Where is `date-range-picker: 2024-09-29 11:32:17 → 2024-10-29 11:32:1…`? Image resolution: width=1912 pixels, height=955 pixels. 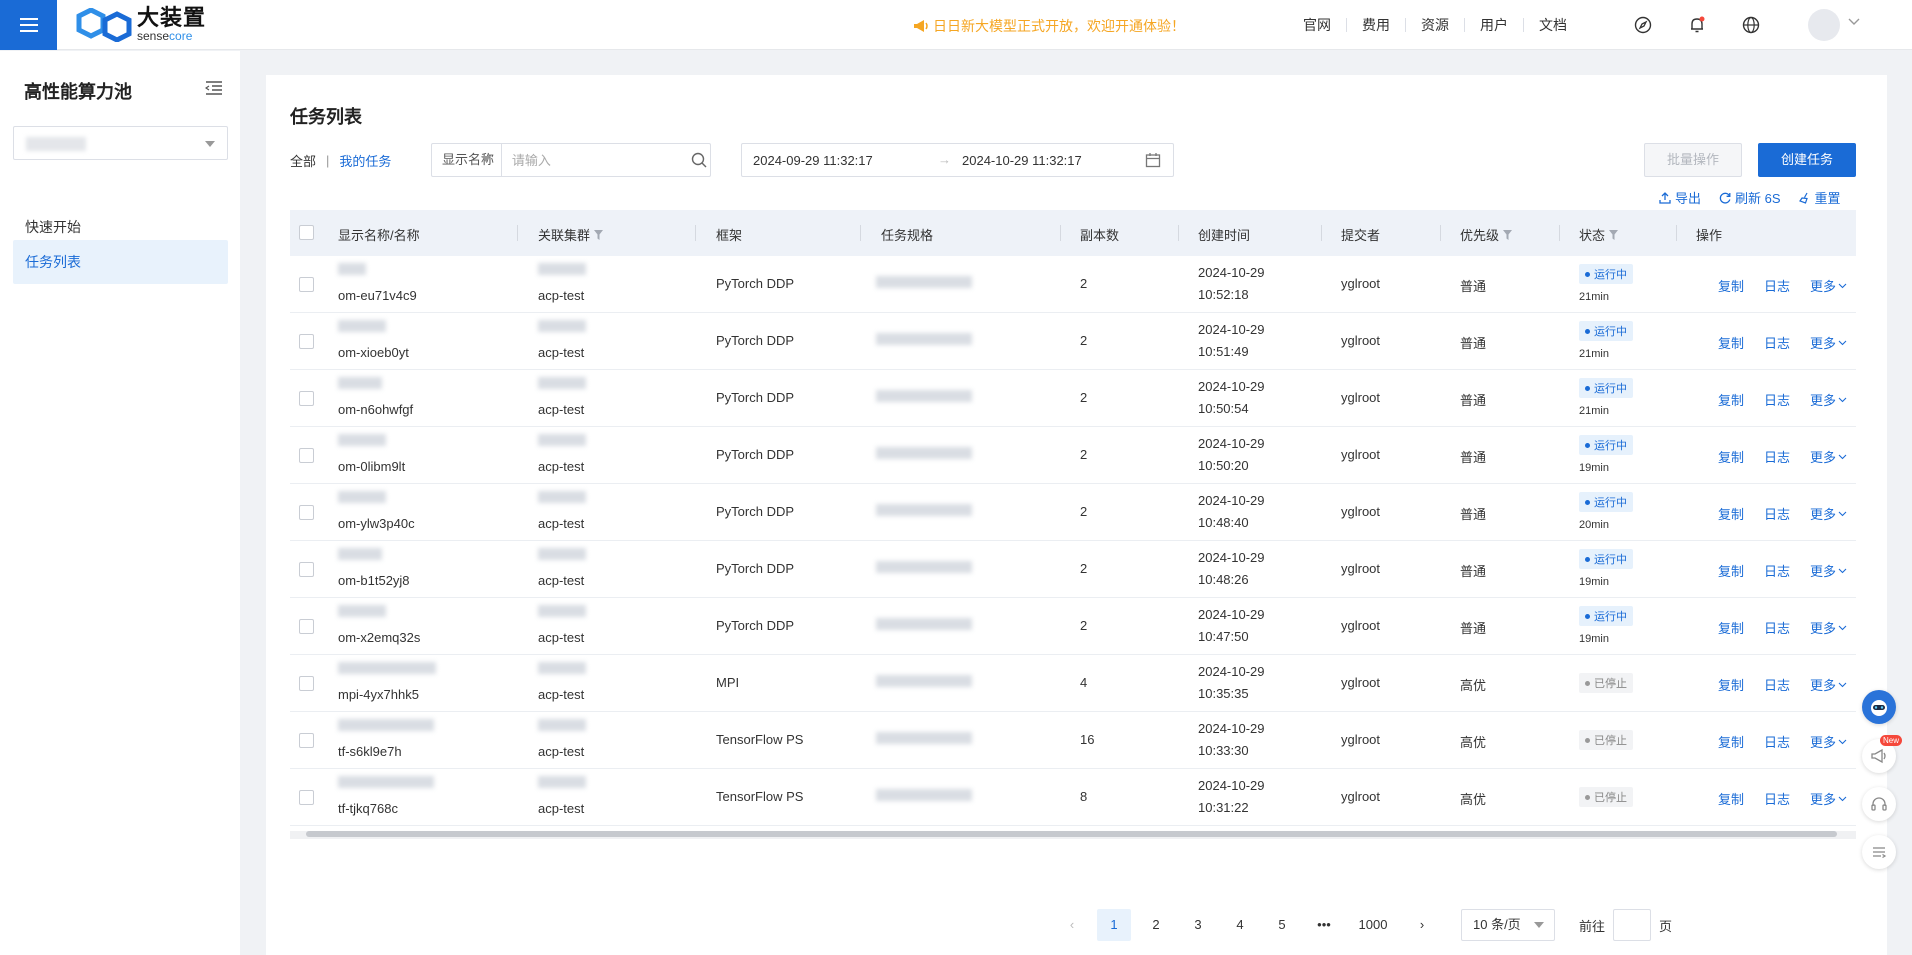
date-range-picker: 2024-09-29 11:32:17 → 2024-10-29 11:32:1… is located at coordinates (957, 160).